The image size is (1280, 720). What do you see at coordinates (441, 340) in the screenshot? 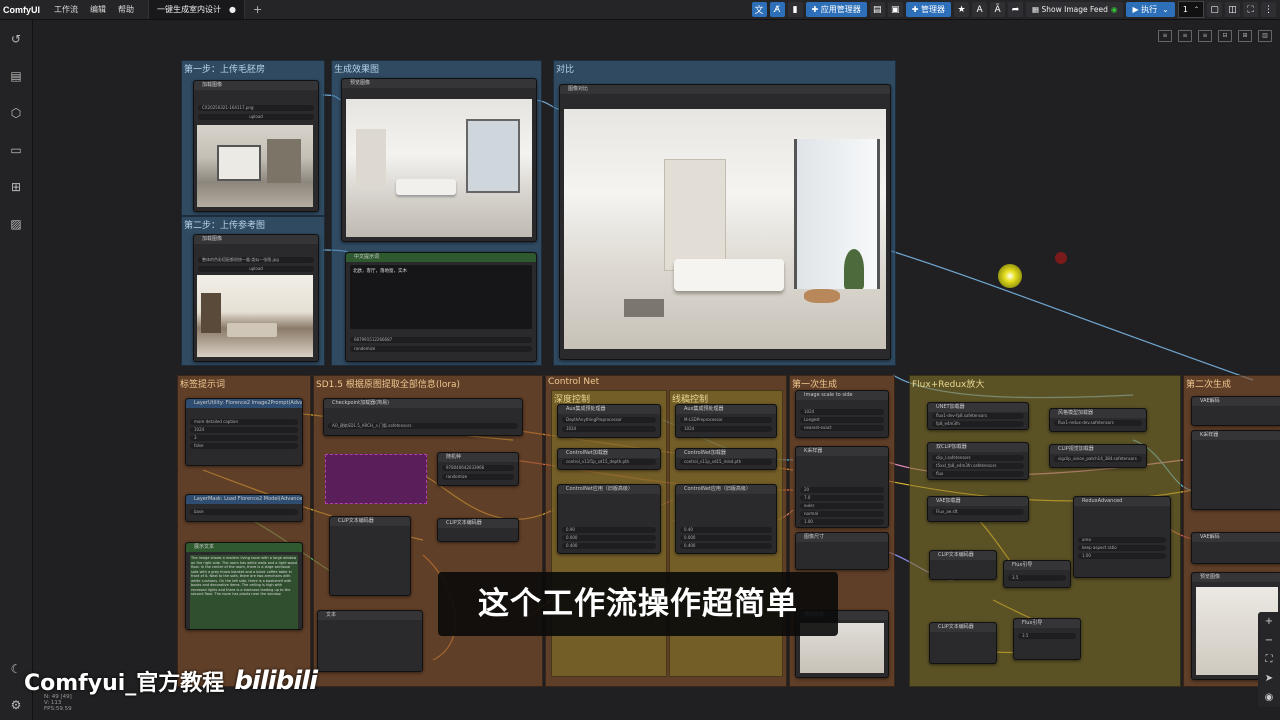
I see `seed-widget: 687991512266687` at bounding box center [441, 340].